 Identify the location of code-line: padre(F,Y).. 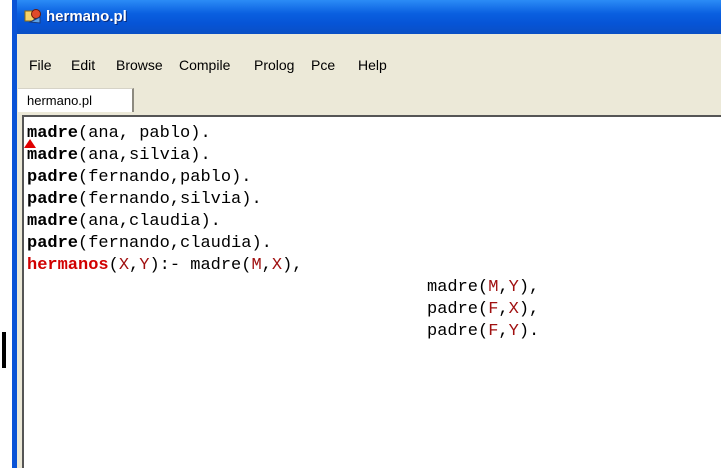
(483, 332).